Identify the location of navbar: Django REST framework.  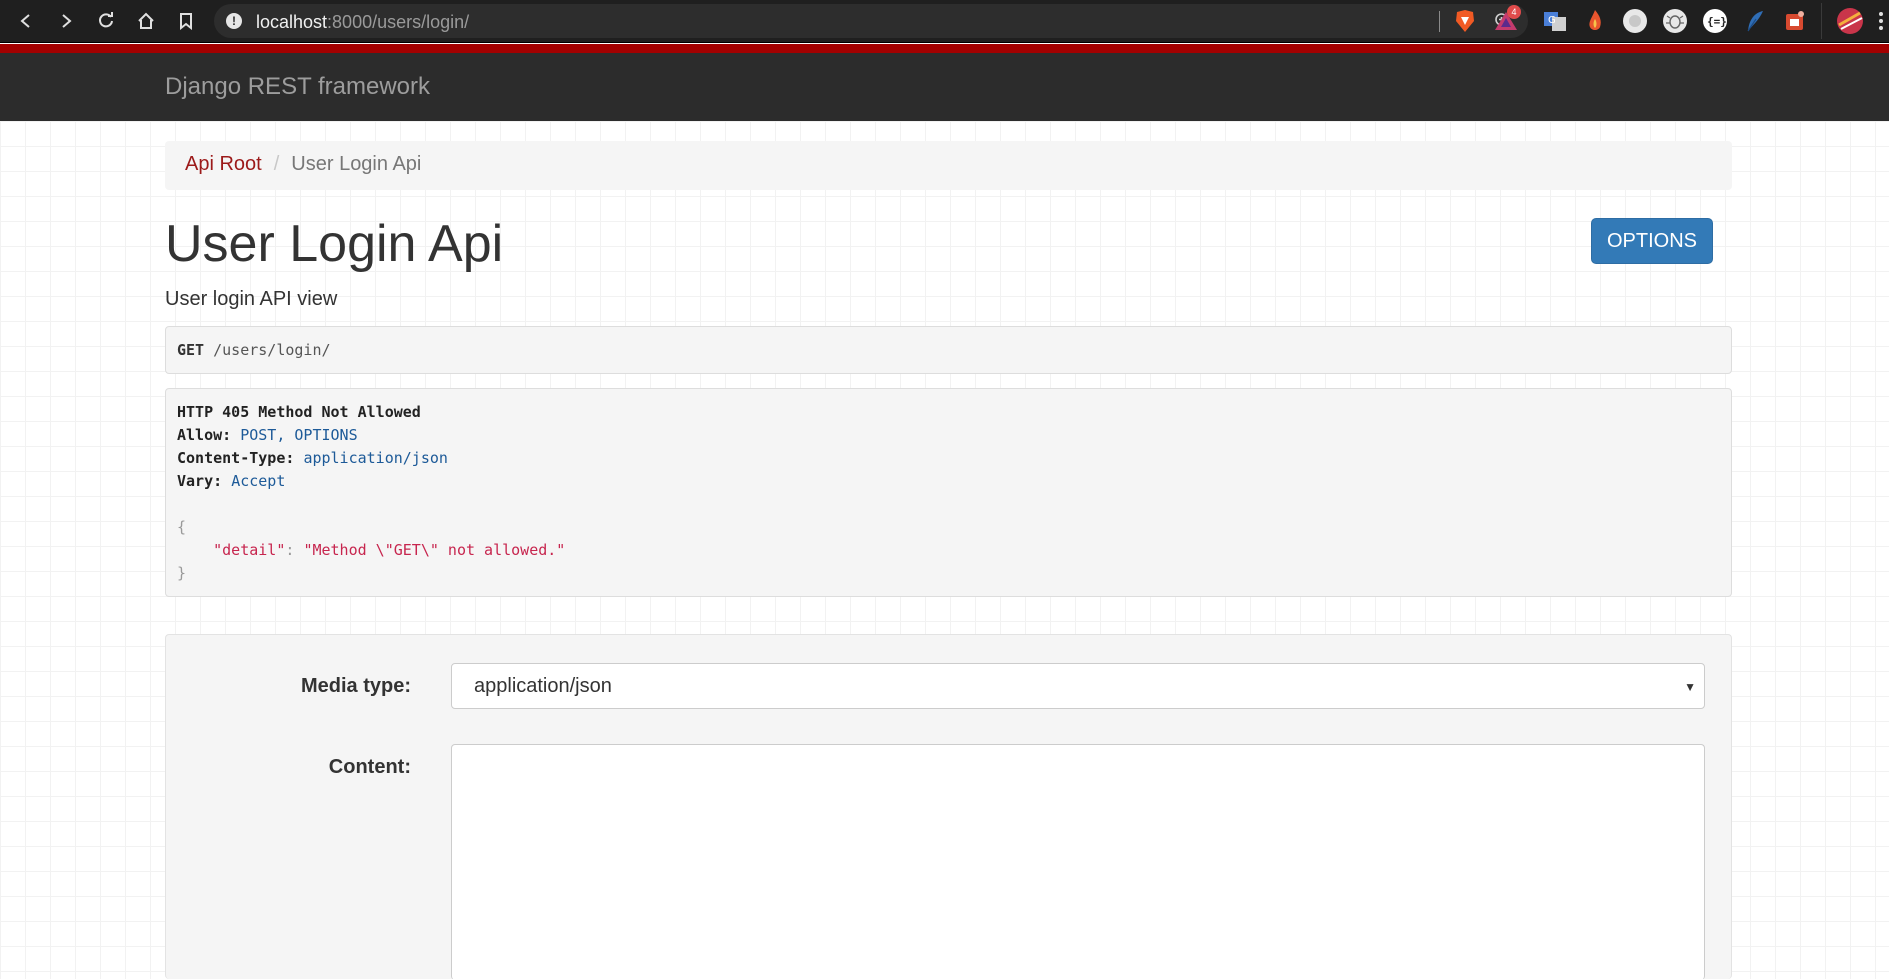
(944, 87).